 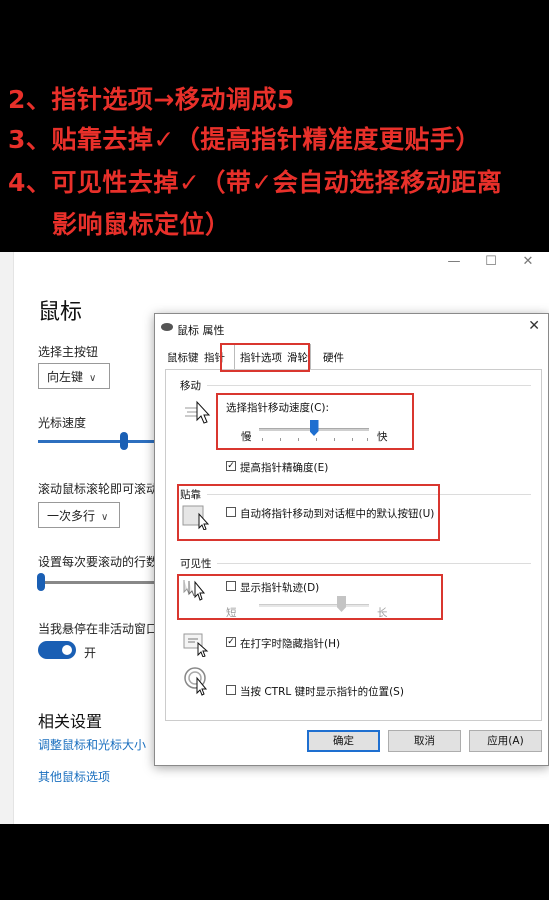 What do you see at coordinates (201, 330) in the screenshot?
I see `dialog-title: 鼠标 属性` at bounding box center [201, 330].